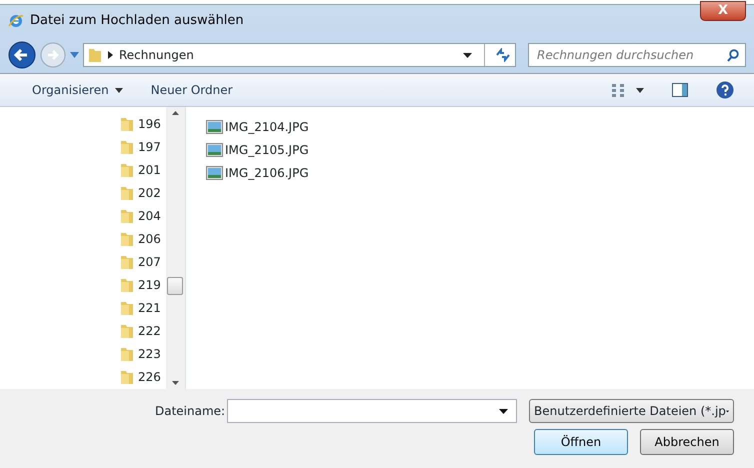  What do you see at coordinates (480, 149) in the screenshot?
I see `file-item: IMG_2105.JPG` at bounding box center [480, 149].